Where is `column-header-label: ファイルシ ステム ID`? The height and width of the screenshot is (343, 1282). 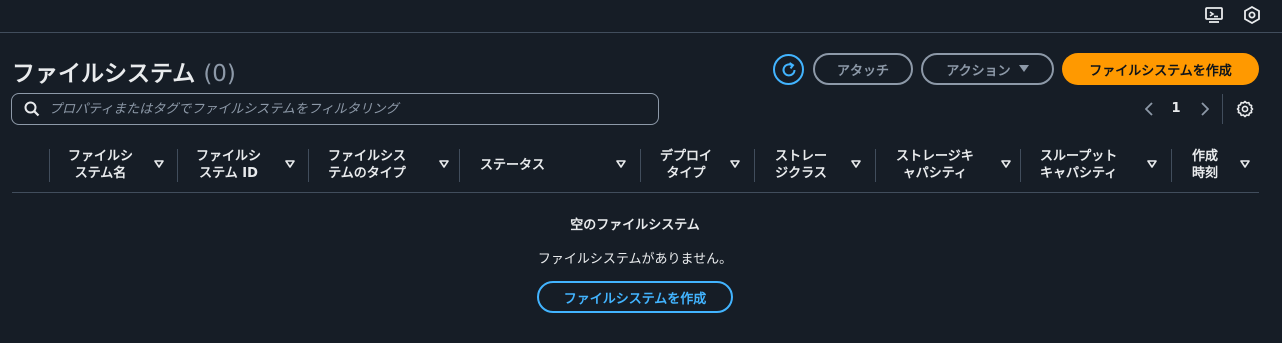
column-header-label: ファイルシ ステム ID is located at coordinates (229, 165).